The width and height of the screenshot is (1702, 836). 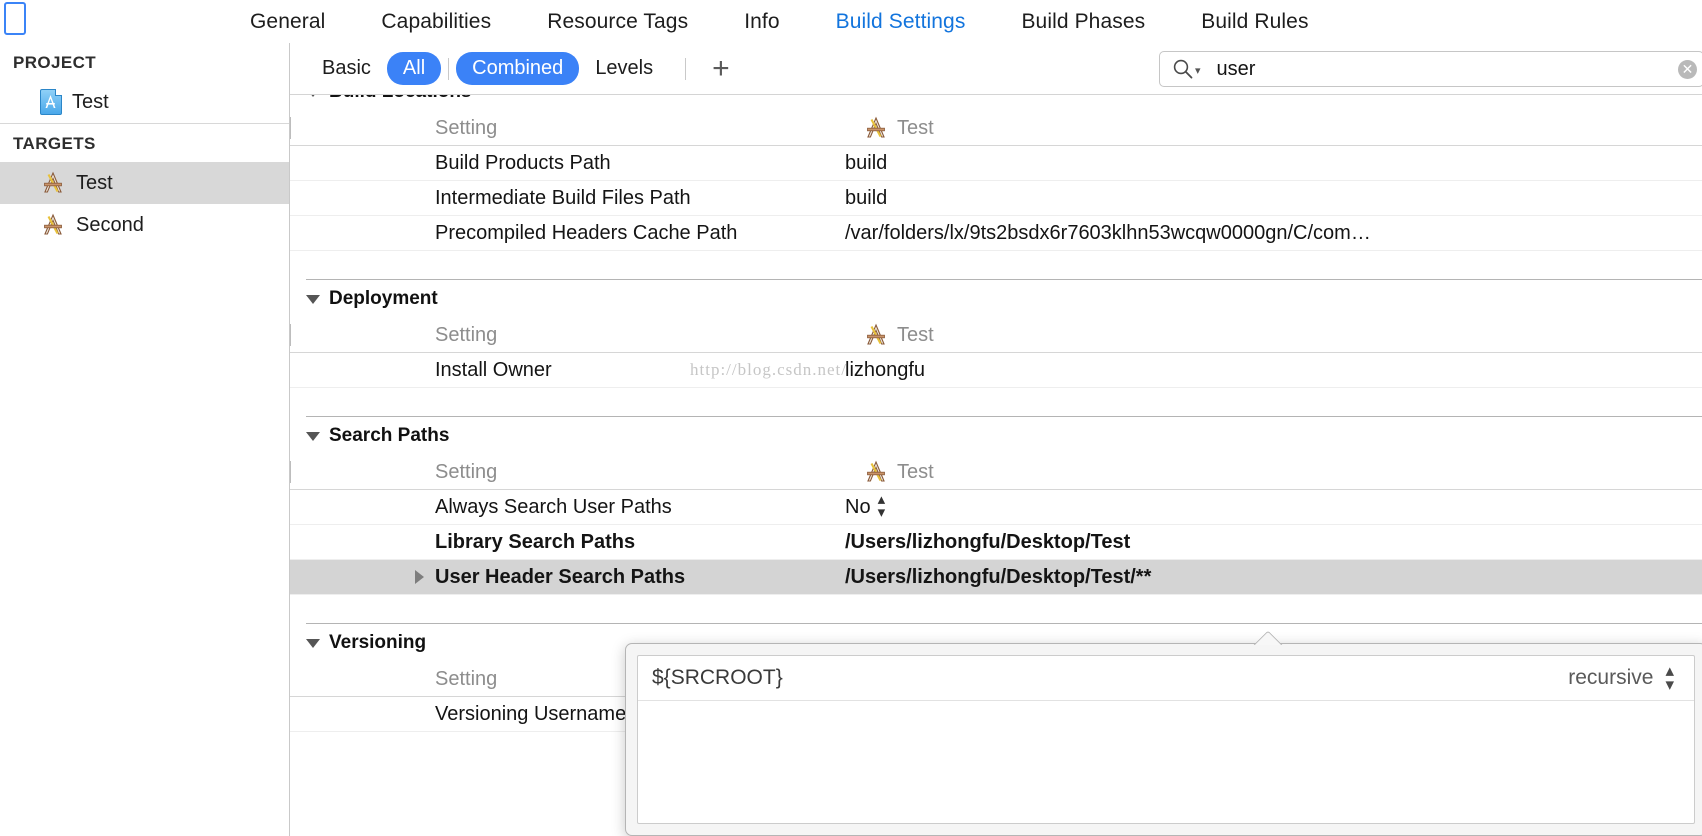 What do you see at coordinates (1183, 69) in the screenshot?
I see `search-icon` at bounding box center [1183, 69].